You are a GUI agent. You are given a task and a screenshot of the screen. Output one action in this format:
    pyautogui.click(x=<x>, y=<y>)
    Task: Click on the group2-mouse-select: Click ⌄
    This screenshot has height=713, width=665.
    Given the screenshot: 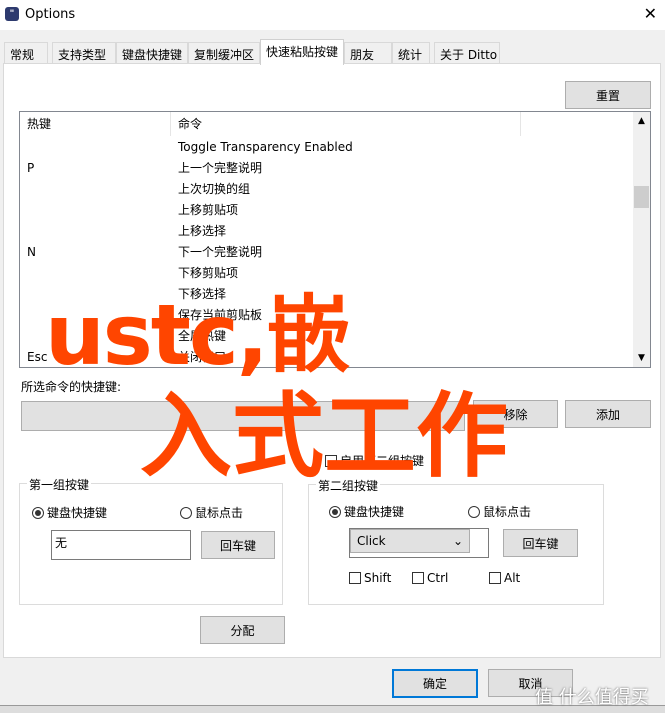 What is the action you would take?
    pyautogui.click(x=410, y=541)
    